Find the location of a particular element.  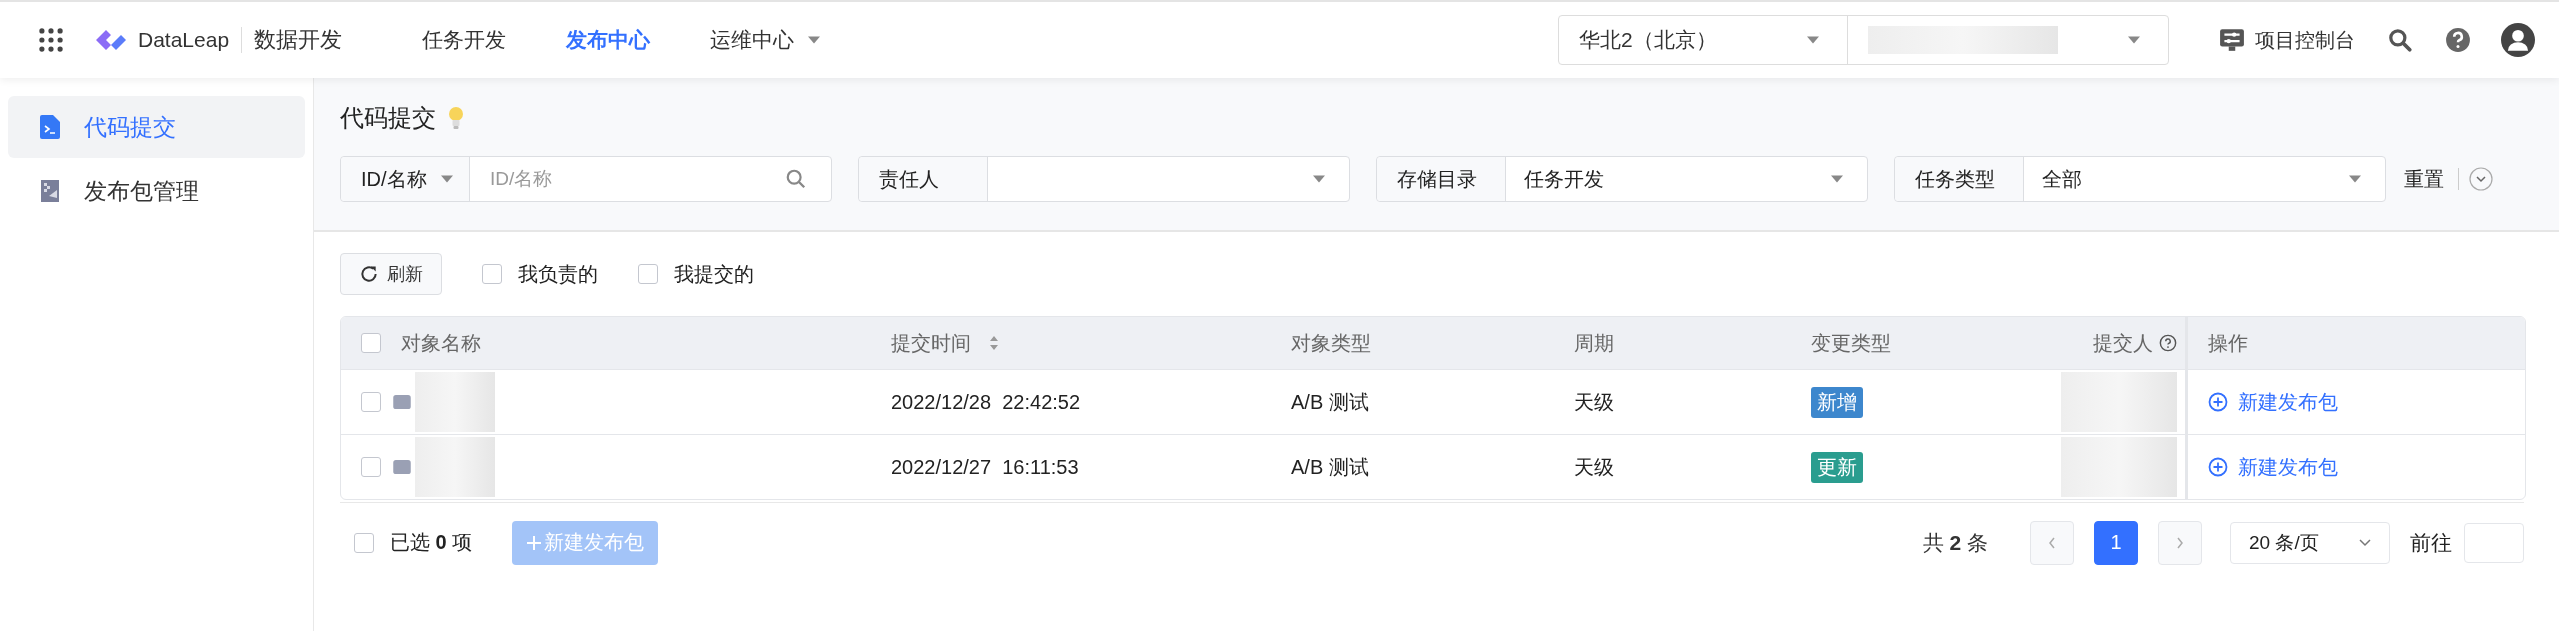

previous-page-button is located at coordinates (2052, 542).